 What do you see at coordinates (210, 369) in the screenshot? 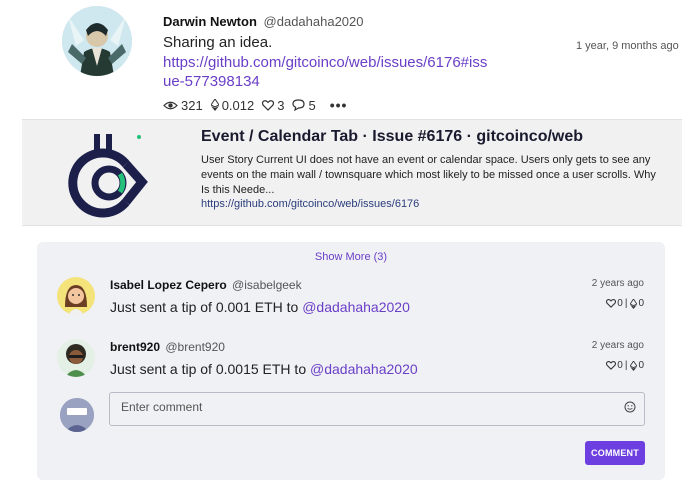
I see `comment-text-body: Just sent a tip of 0.0015 ETH to` at bounding box center [210, 369].